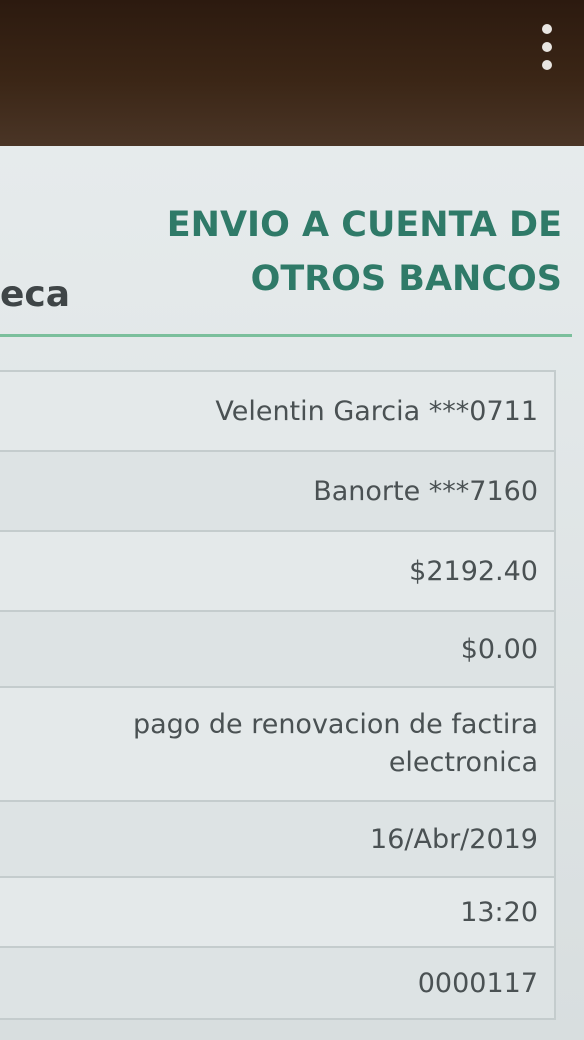 This screenshot has height=1040, width=584. Describe the element at coordinates (454, 839) in the screenshot. I see `date-value: 16/Abr/2019` at that location.